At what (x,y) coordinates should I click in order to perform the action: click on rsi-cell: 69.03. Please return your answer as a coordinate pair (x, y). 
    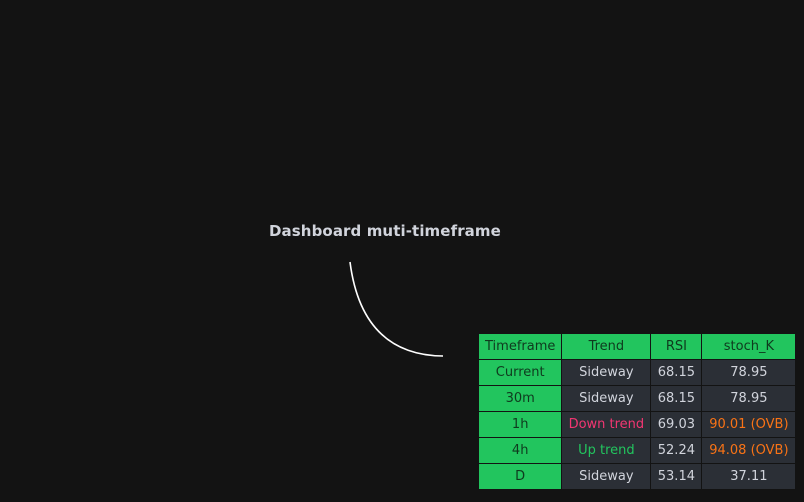
    Looking at the image, I should click on (676, 424).